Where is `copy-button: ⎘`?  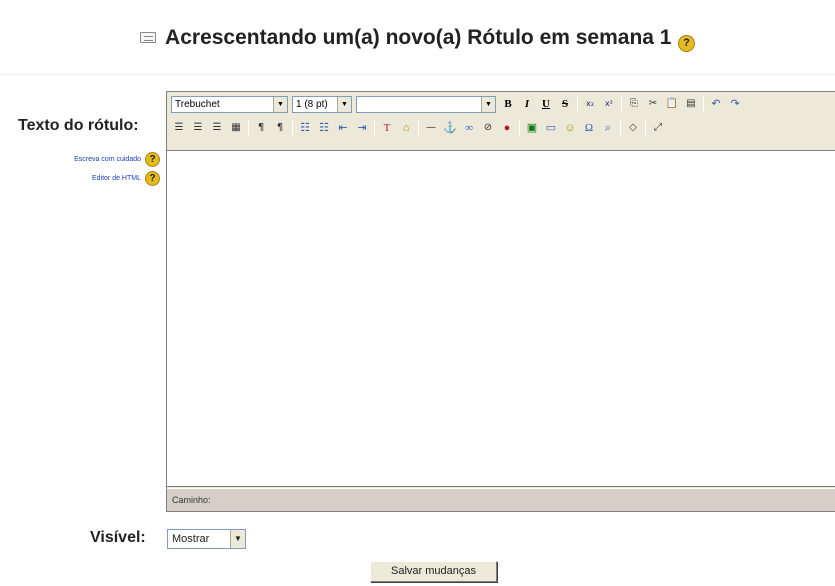 copy-button: ⎘ is located at coordinates (634, 104).